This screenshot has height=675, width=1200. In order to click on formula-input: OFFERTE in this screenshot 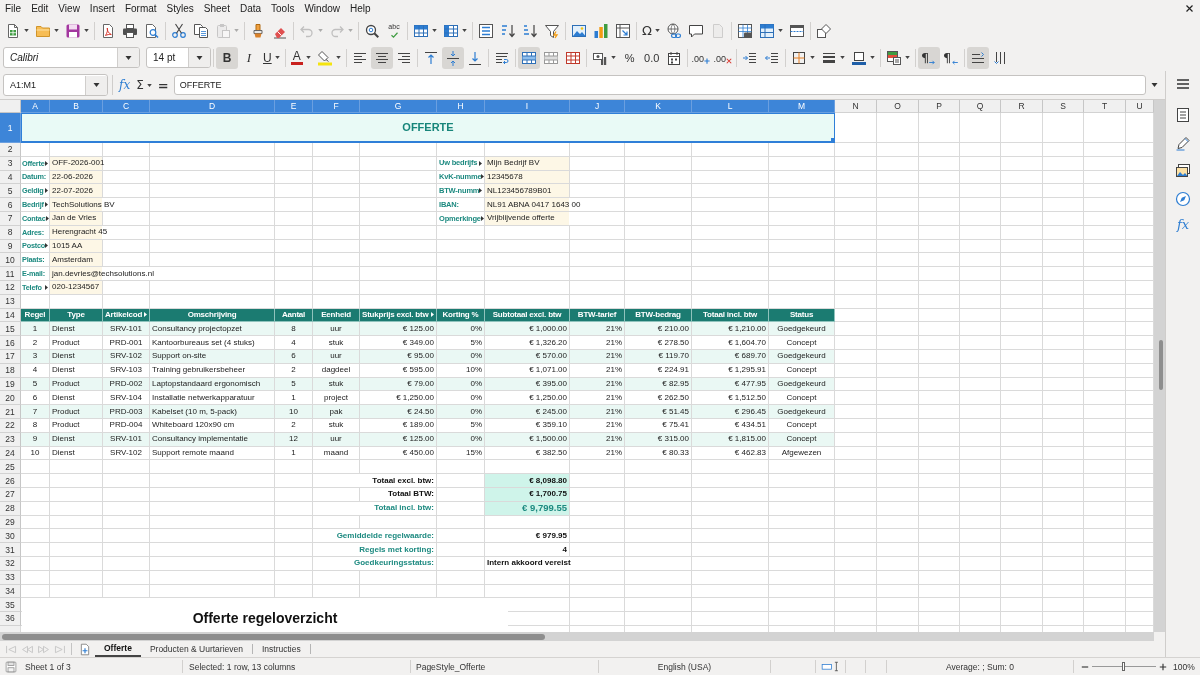, I will do `click(659, 85)`.